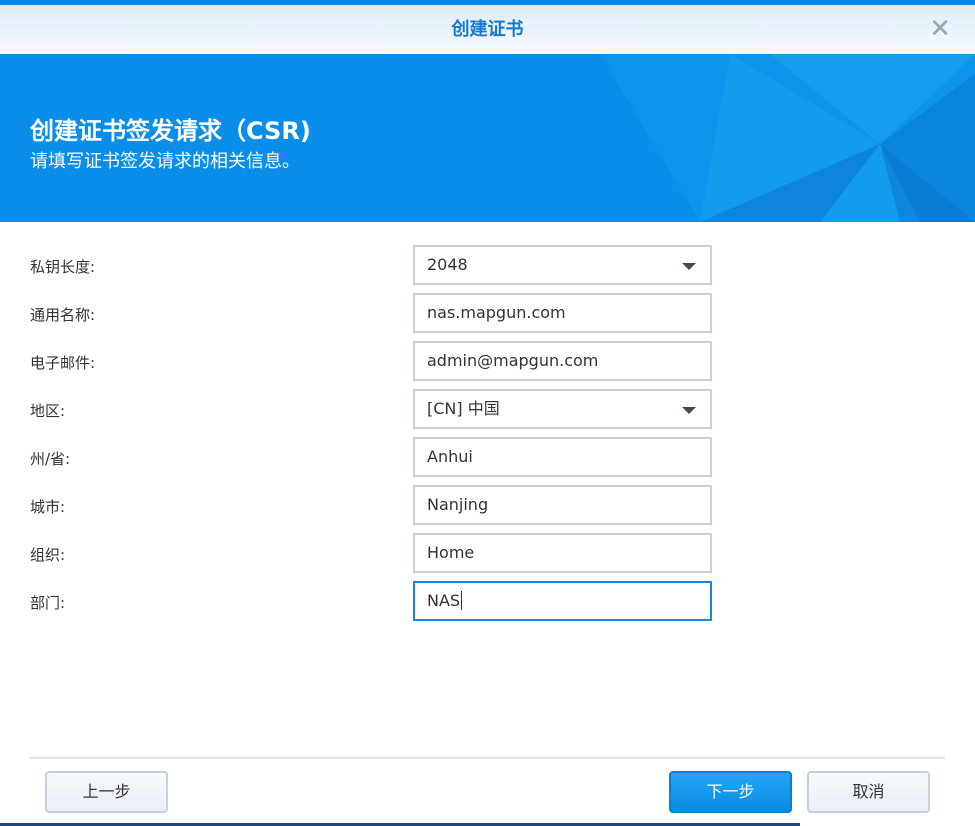  I want to click on department-value: NAS, so click(444, 600).